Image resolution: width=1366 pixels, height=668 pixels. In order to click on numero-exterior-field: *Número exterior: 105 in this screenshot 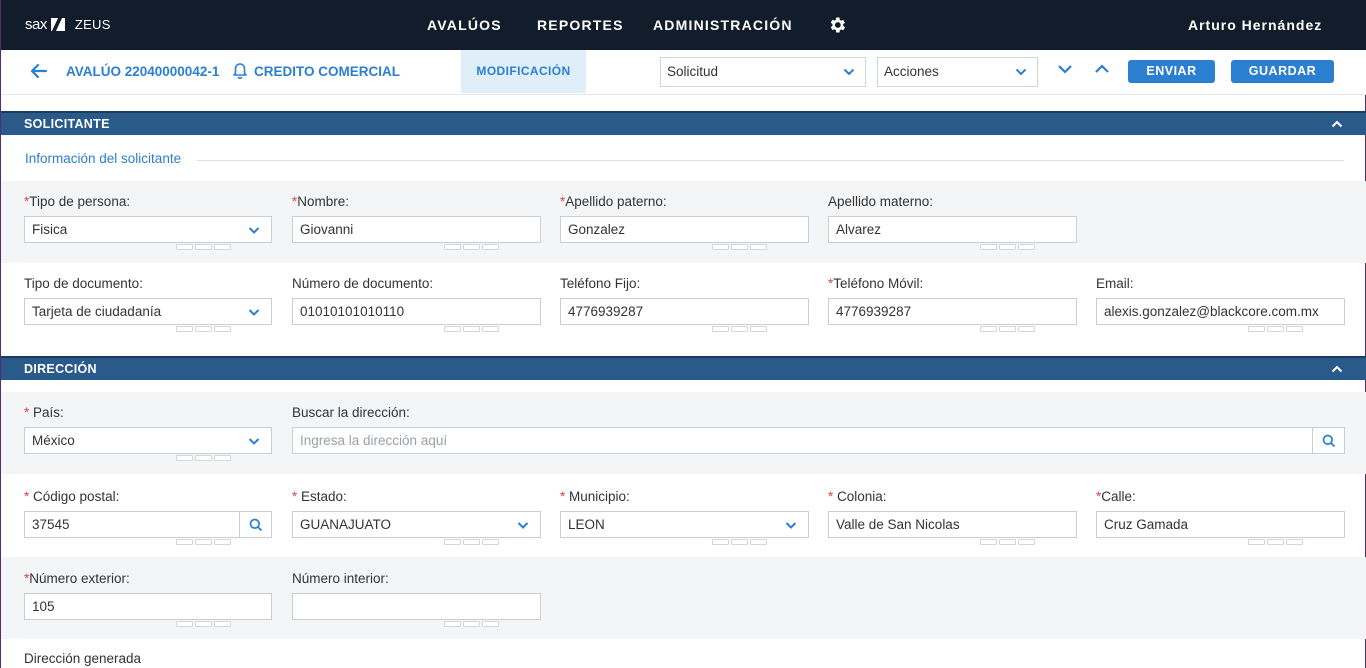, I will do `click(148, 595)`.